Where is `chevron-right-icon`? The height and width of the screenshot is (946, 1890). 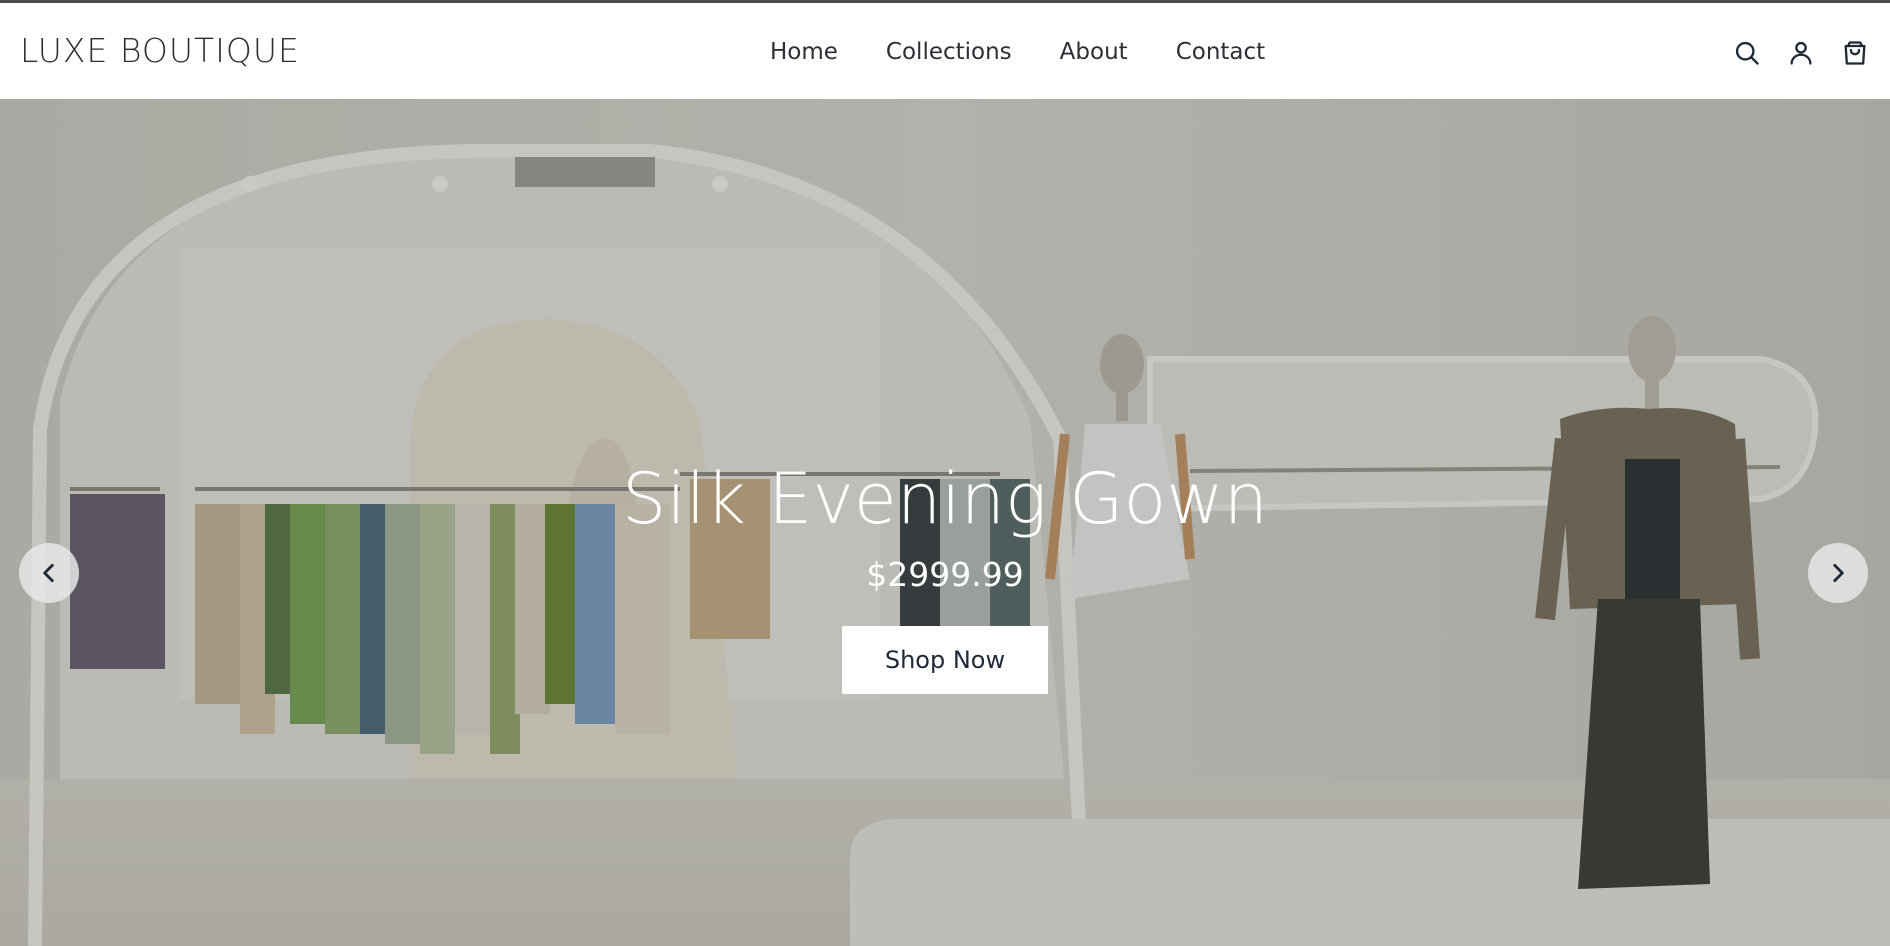 chevron-right-icon is located at coordinates (1838, 573).